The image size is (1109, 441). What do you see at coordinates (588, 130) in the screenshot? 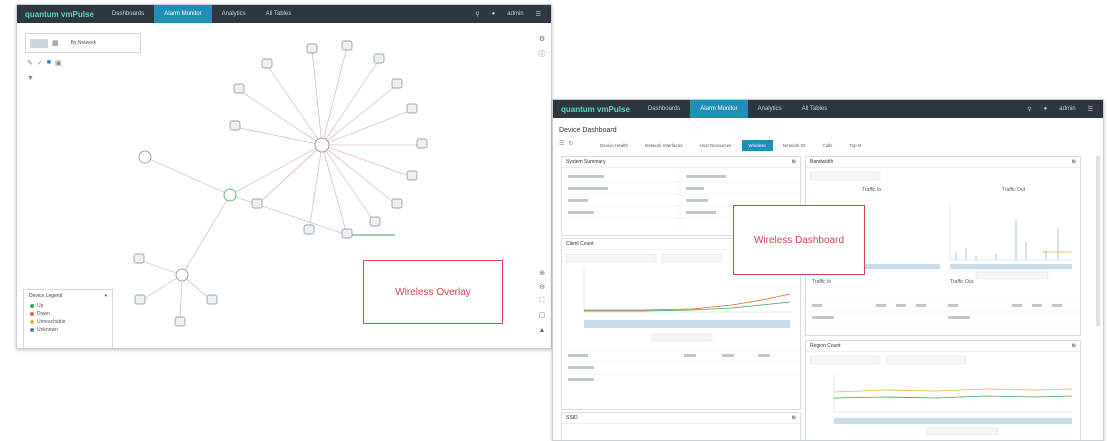
I see `dashboard-title: Device Dashboard` at bounding box center [588, 130].